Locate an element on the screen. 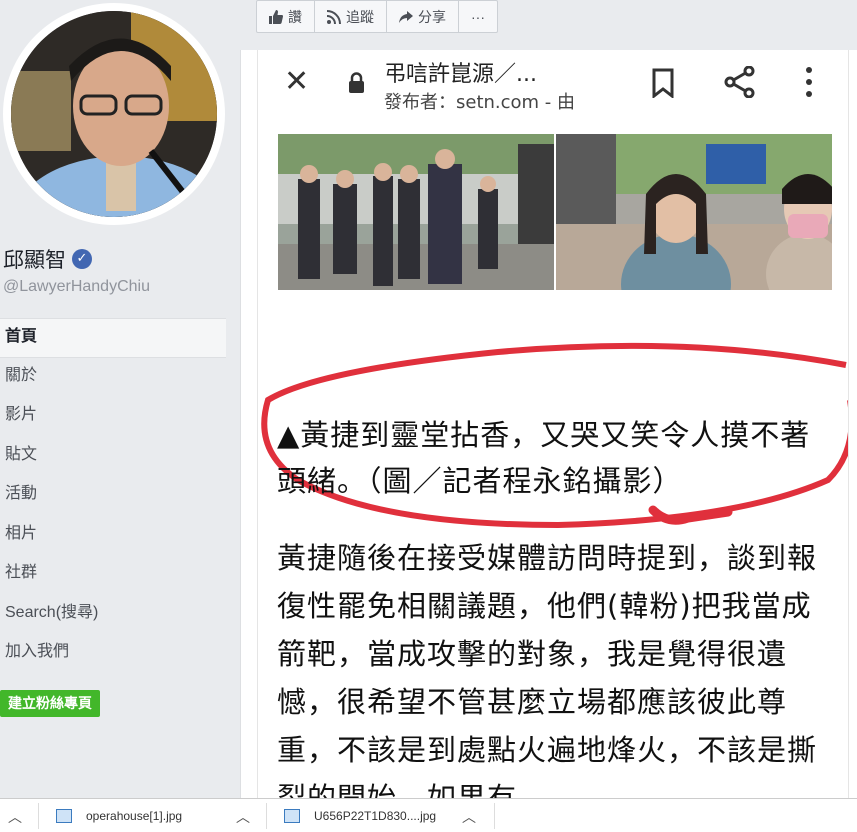 This screenshot has width=857, height=832. share-arrow-icon is located at coordinates (406, 16).